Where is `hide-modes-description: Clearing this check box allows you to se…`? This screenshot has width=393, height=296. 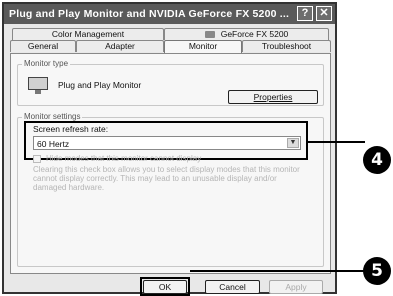 hide-modes-description: Clearing this check box allows you to se… is located at coordinates (166, 178).